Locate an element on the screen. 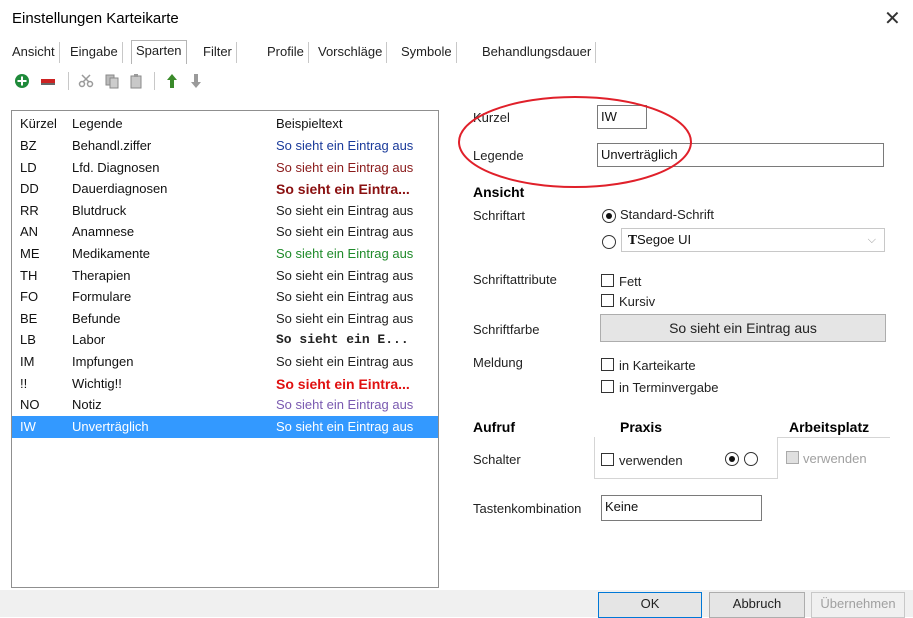  delete-icon is located at coordinates (48, 81).